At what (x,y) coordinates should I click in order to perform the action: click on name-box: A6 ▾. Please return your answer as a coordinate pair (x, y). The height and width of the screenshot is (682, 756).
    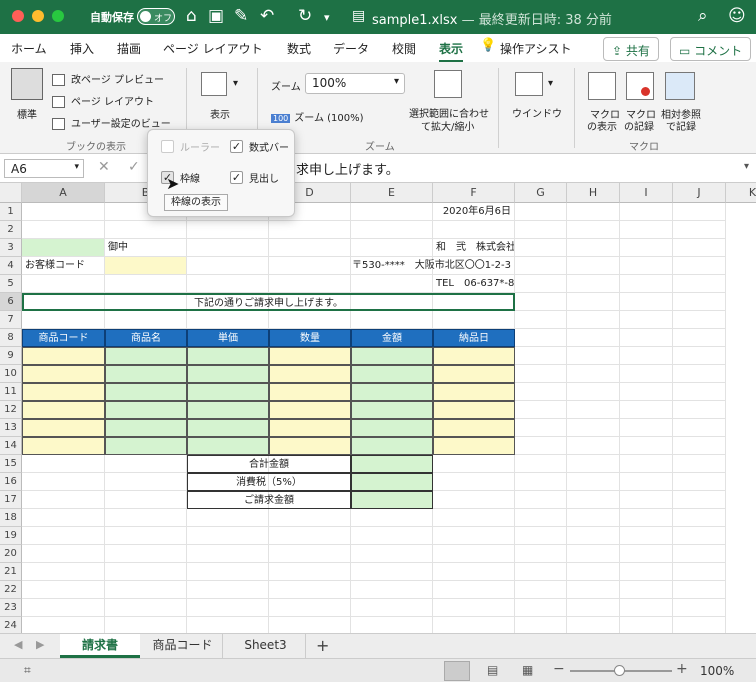
    Looking at the image, I should click on (44, 168).